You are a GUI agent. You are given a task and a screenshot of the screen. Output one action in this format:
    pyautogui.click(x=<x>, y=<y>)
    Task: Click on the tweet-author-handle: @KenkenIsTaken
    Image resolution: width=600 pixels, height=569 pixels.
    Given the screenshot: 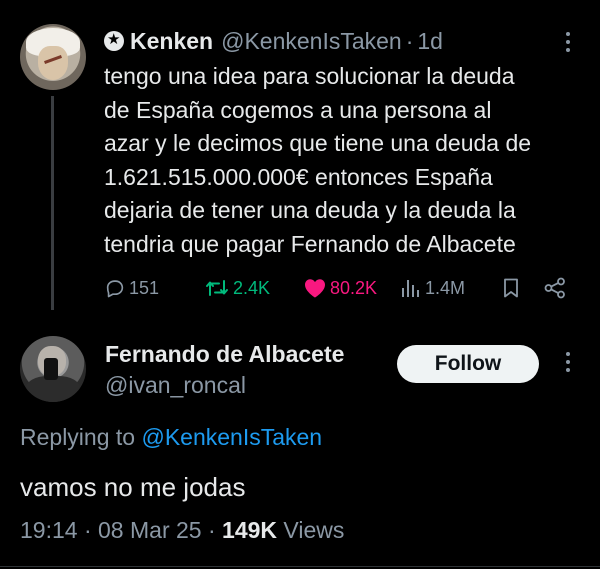 What is the action you would take?
    pyautogui.click(x=311, y=41)
    